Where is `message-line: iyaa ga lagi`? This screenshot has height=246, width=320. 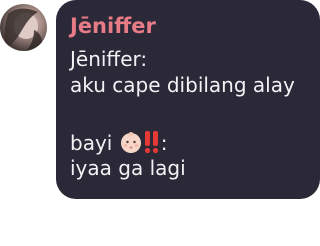 message-line: iyaa ga lagi is located at coordinates (128, 168).